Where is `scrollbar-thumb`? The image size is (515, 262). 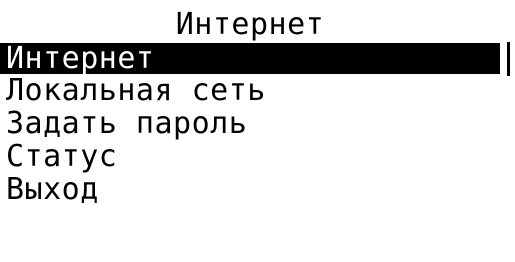 scrollbar-thumb is located at coordinates (508, 59).